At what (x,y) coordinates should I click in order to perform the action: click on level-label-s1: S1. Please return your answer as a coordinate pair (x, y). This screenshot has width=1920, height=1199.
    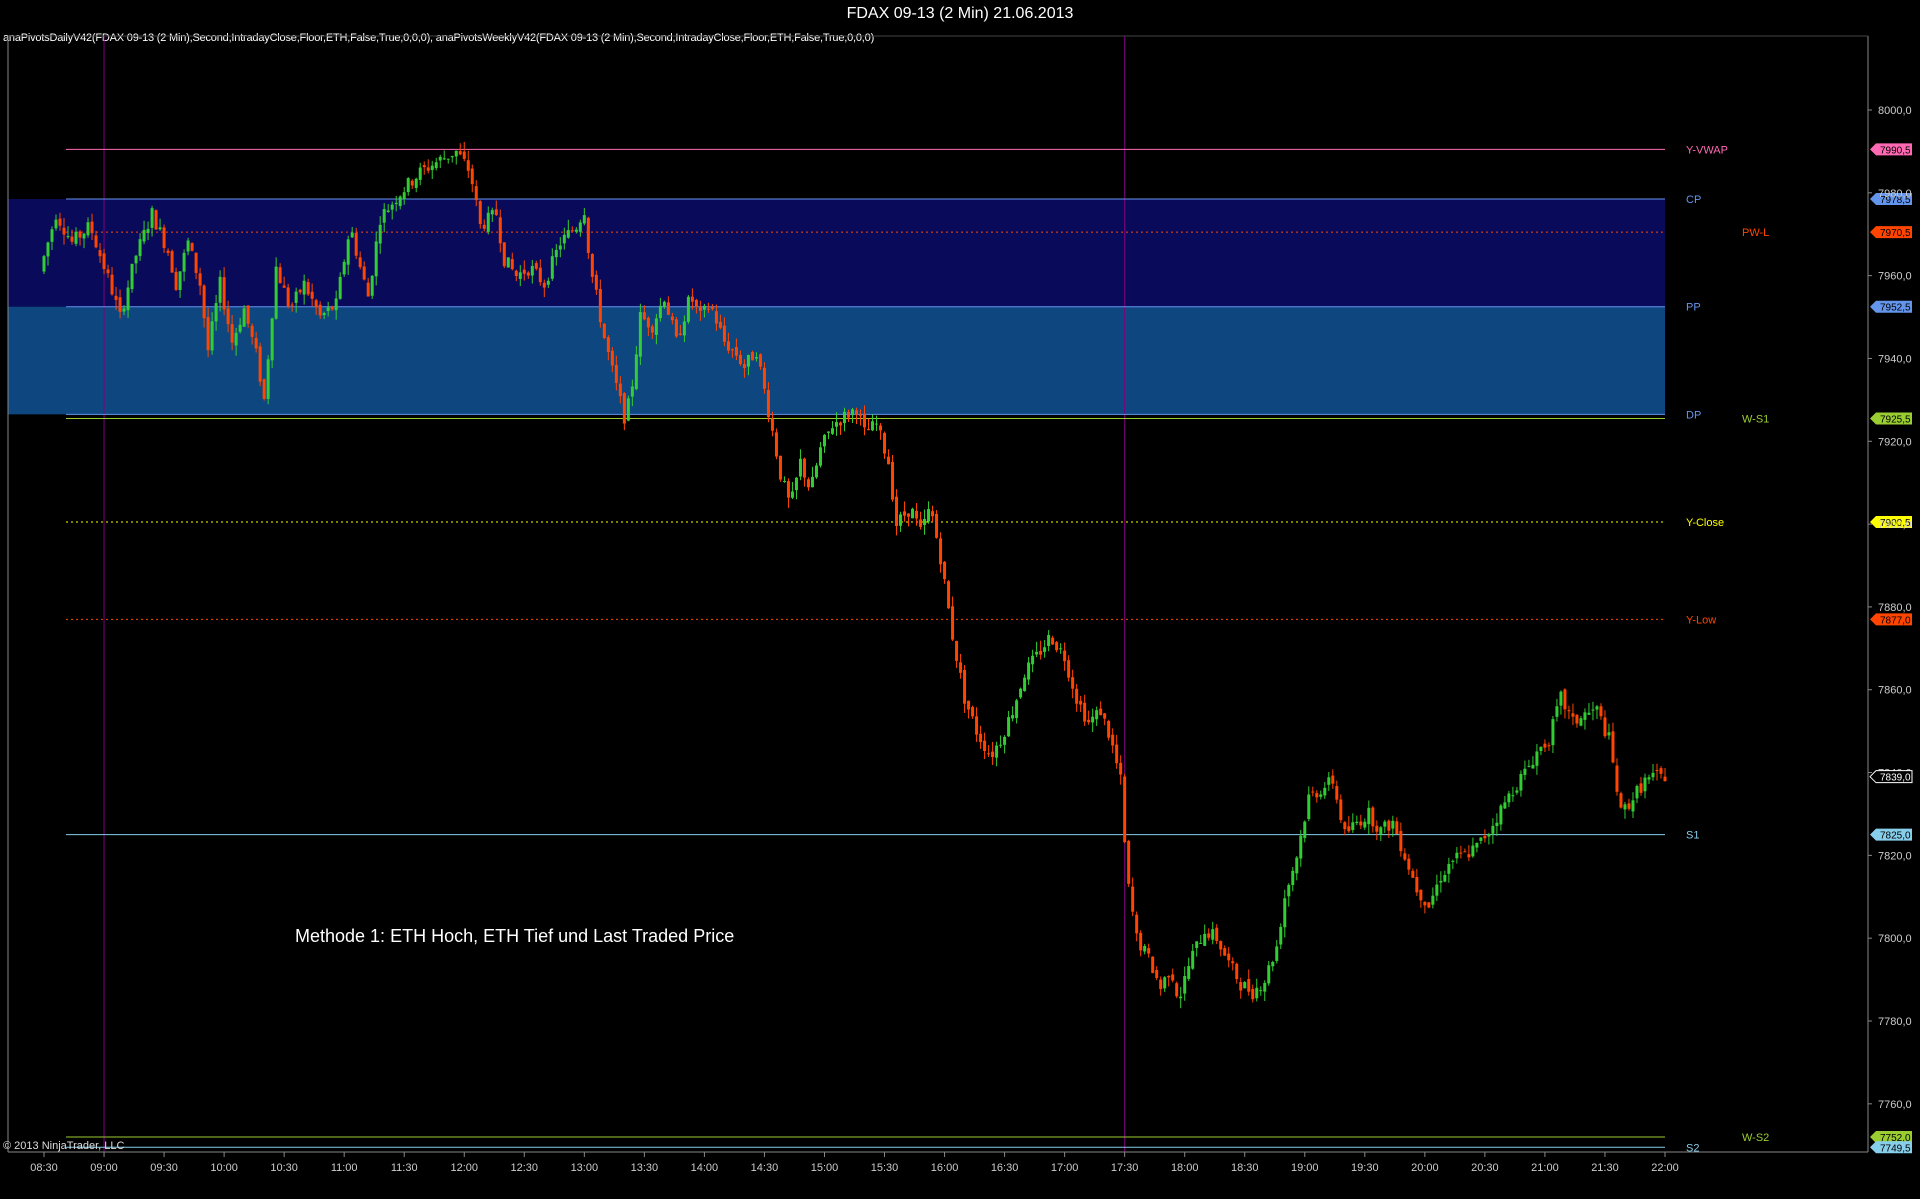
    Looking at the image, I should click on (1692, 836).